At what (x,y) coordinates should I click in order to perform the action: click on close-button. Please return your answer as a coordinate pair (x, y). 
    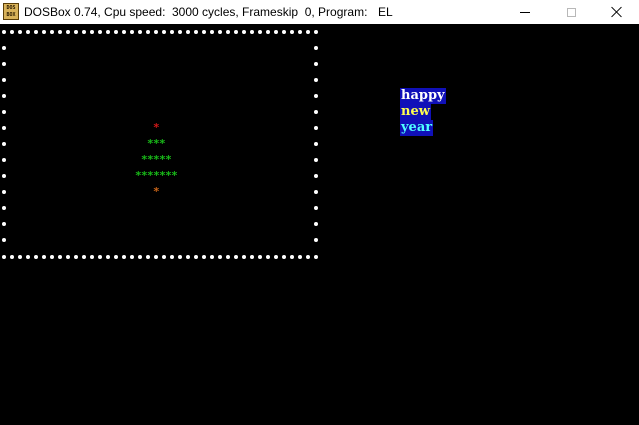
    Looking at the image, I should click on (616, 12).